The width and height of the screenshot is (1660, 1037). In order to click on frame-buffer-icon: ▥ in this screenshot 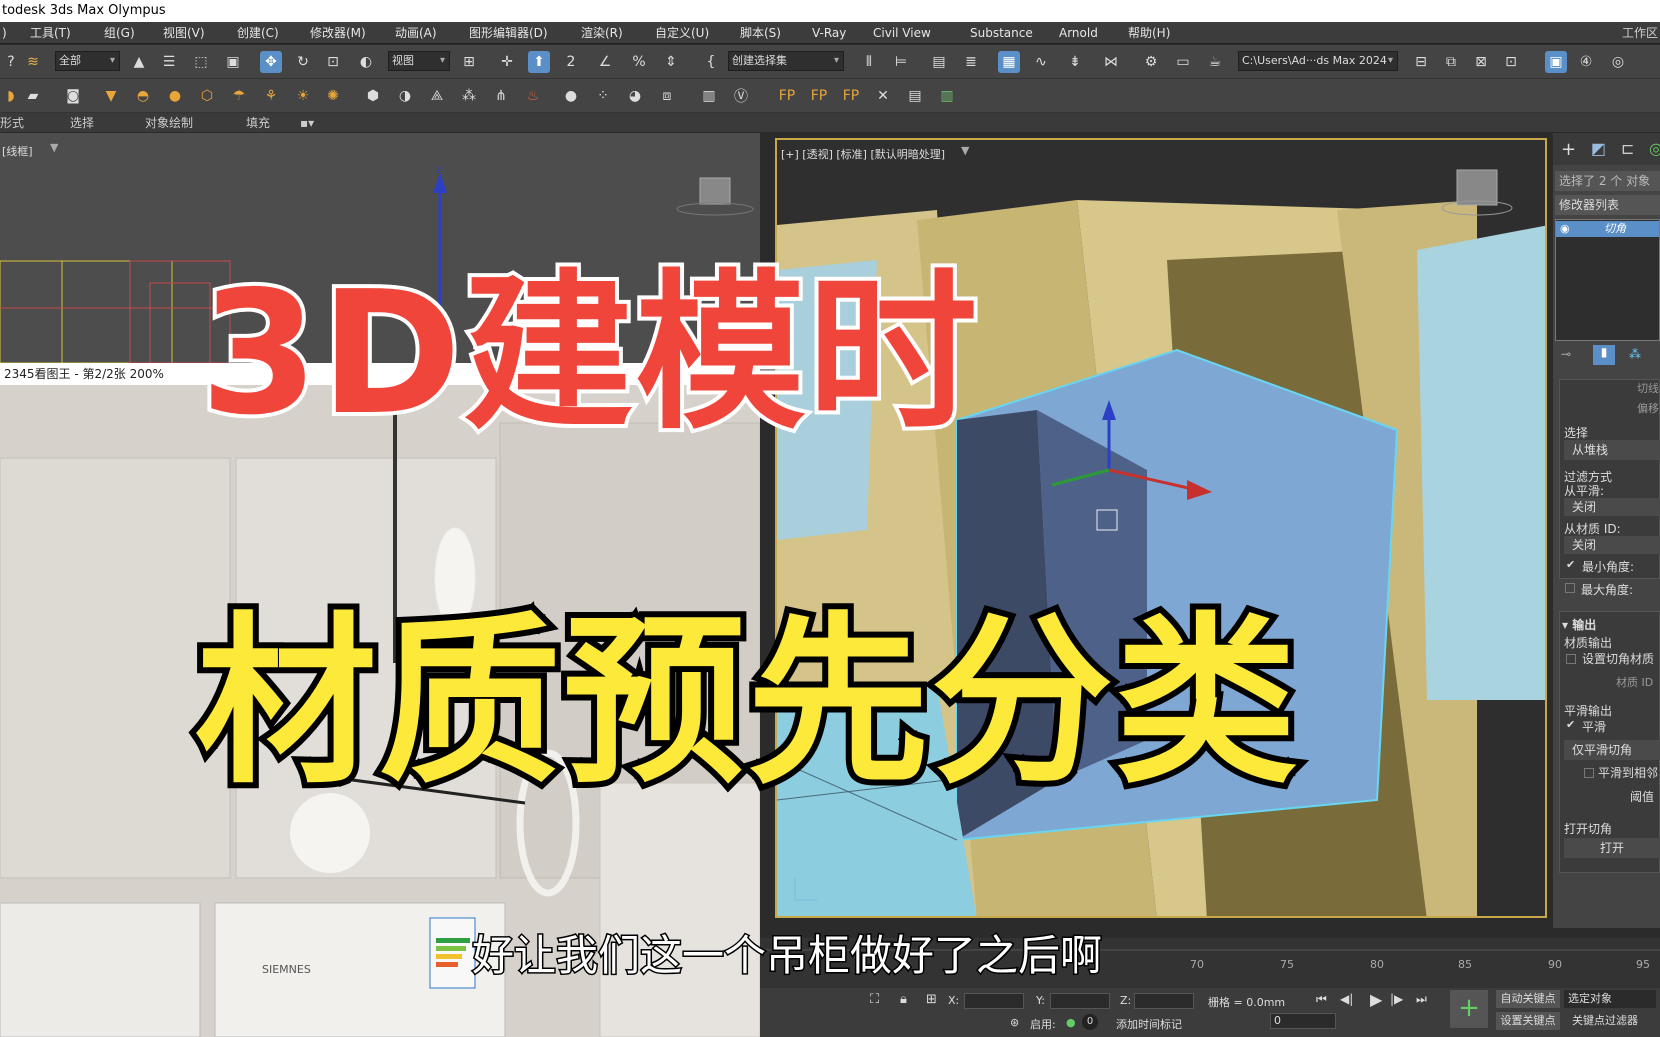, I will do `click(709, 96)`.